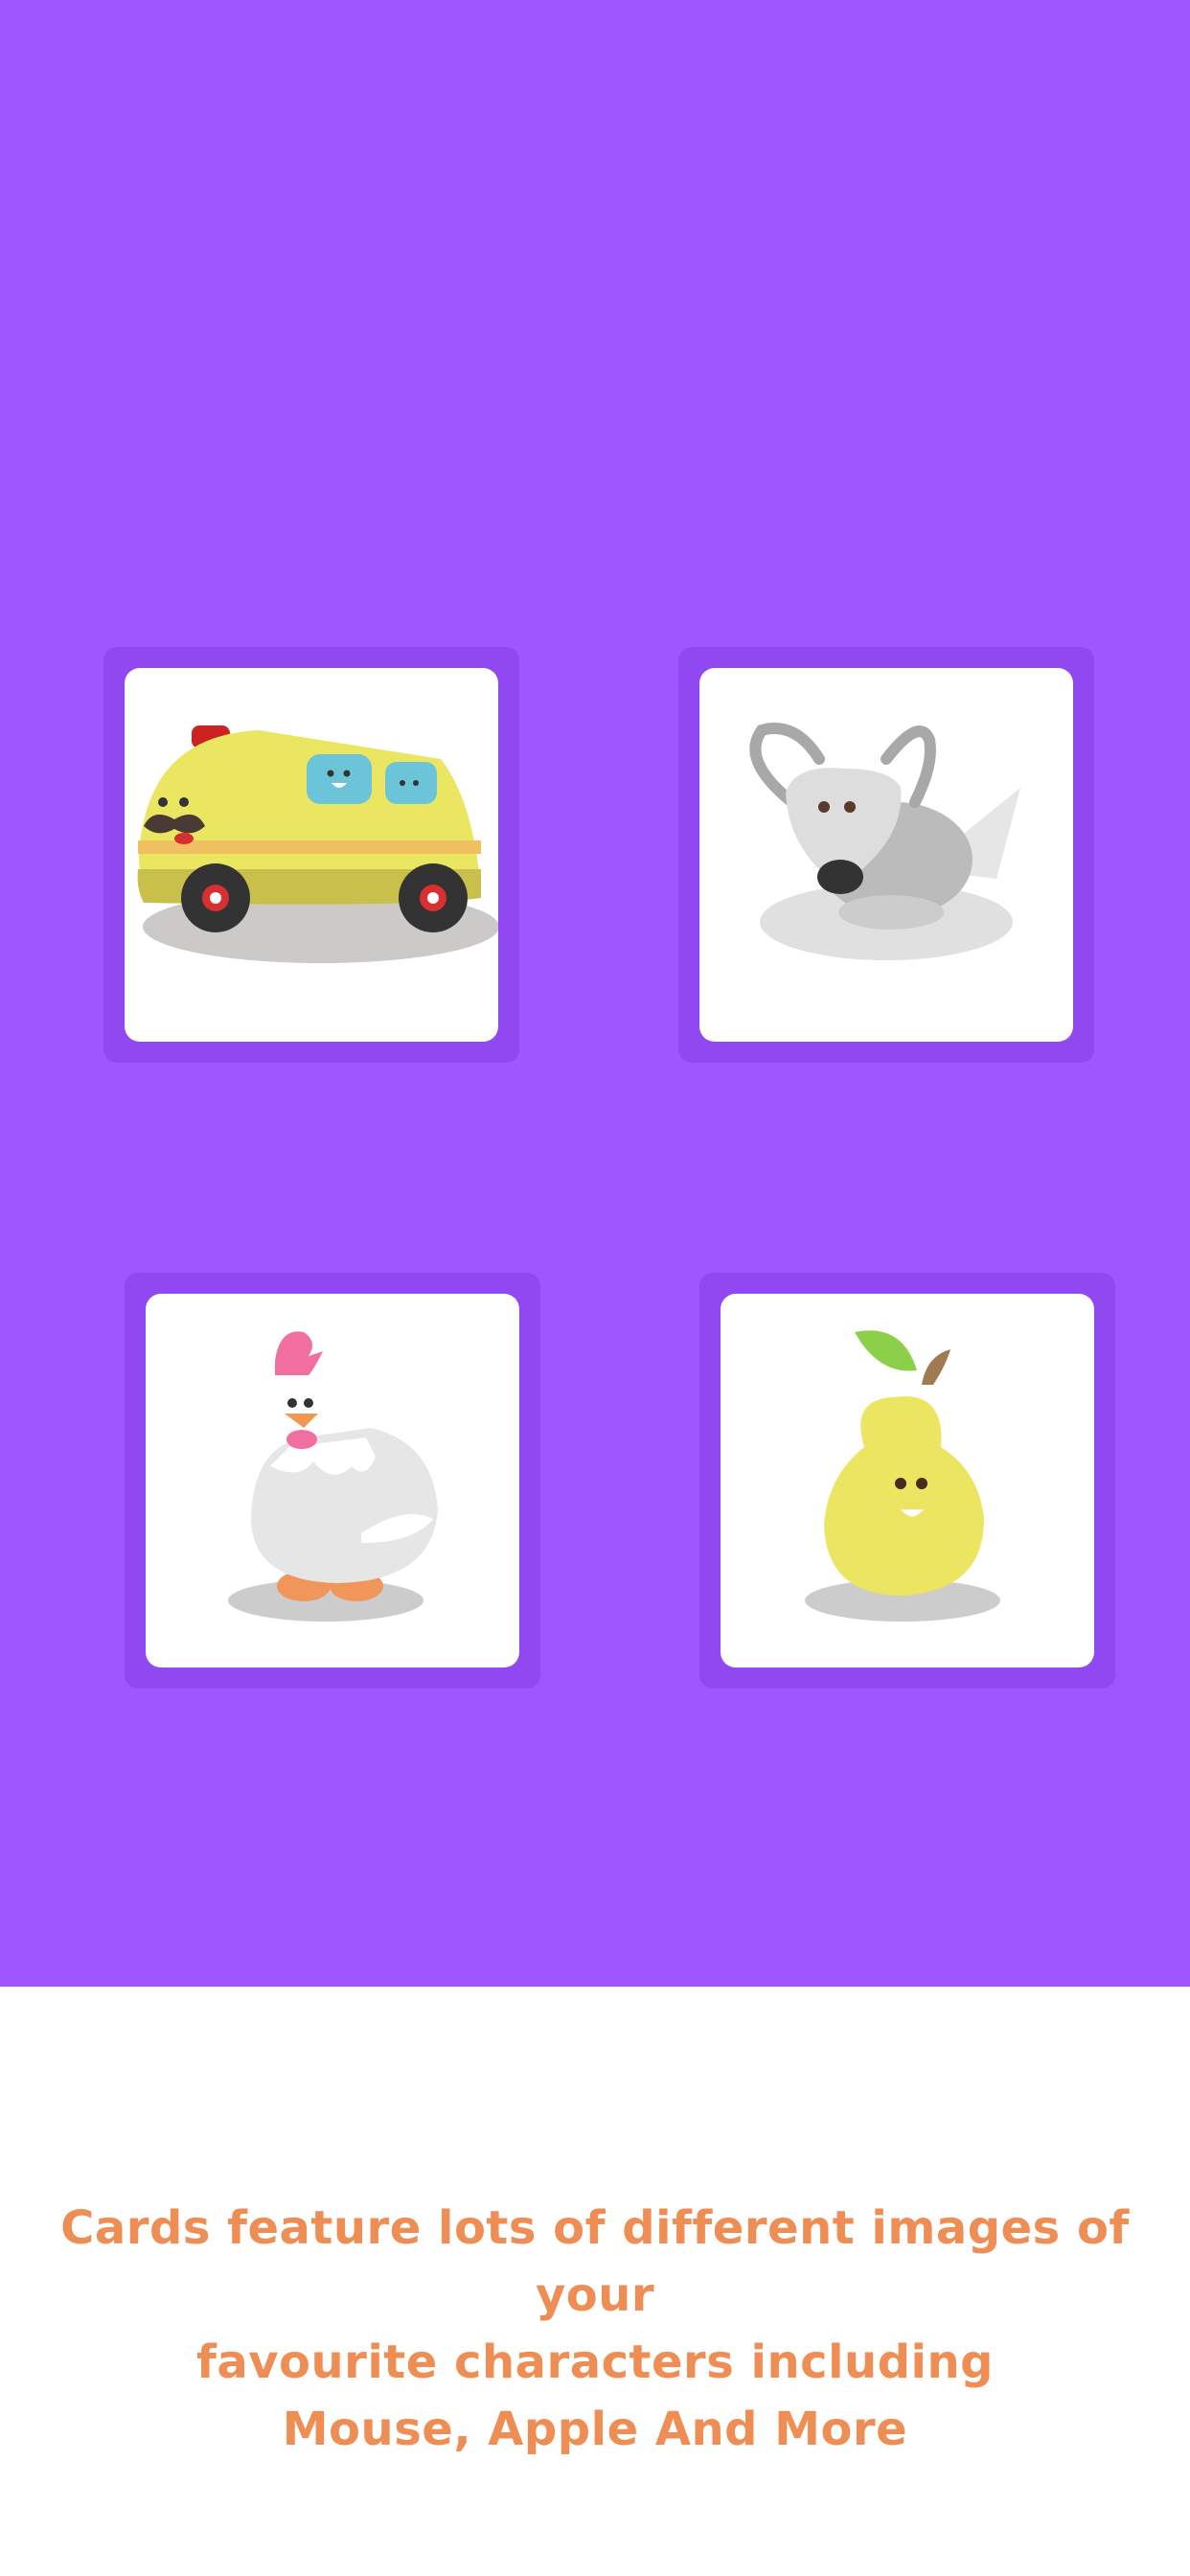  Describe the element at coordinates (885, 841) in the screenshot. I see `dog-icon` at that location.